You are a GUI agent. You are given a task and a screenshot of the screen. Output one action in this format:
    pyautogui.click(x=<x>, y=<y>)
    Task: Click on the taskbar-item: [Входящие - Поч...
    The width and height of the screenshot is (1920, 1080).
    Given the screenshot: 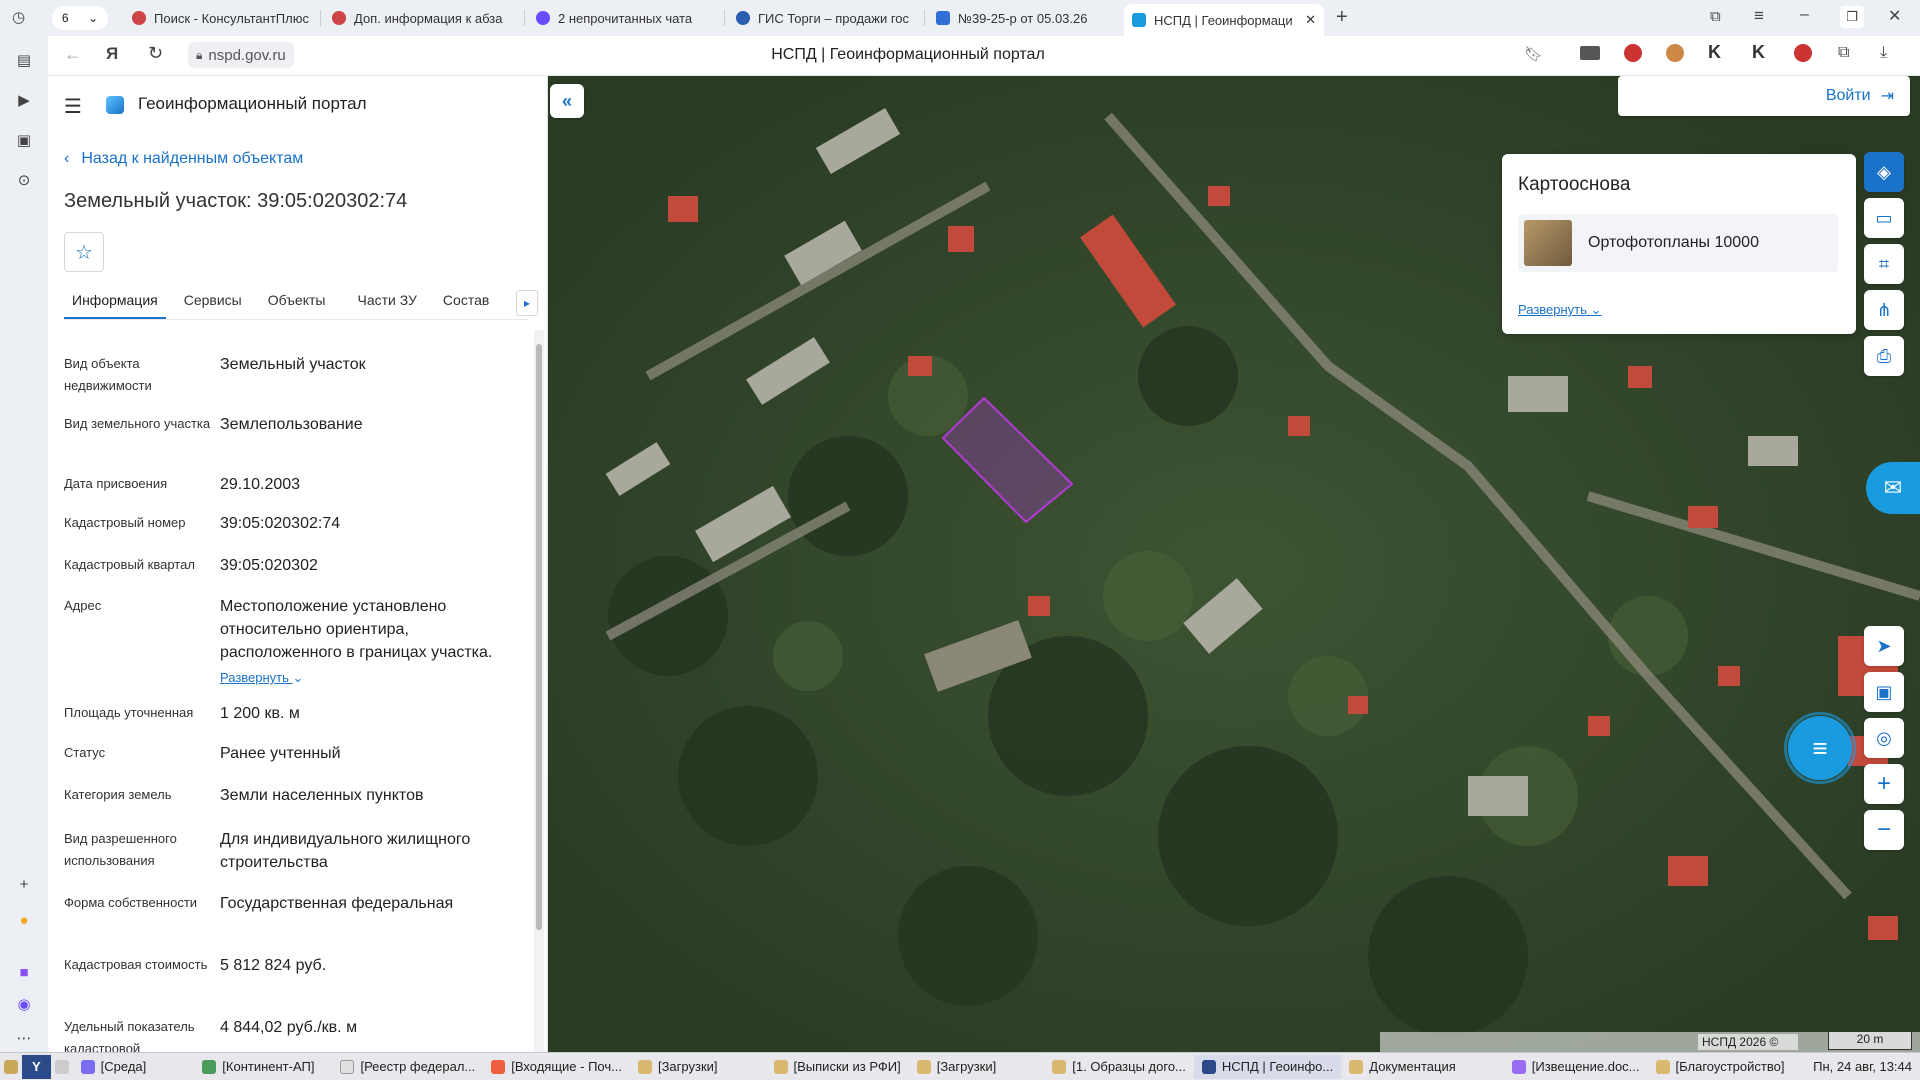 What is the action you would take?
    pyautogui.click(x=556, y=1067)
    